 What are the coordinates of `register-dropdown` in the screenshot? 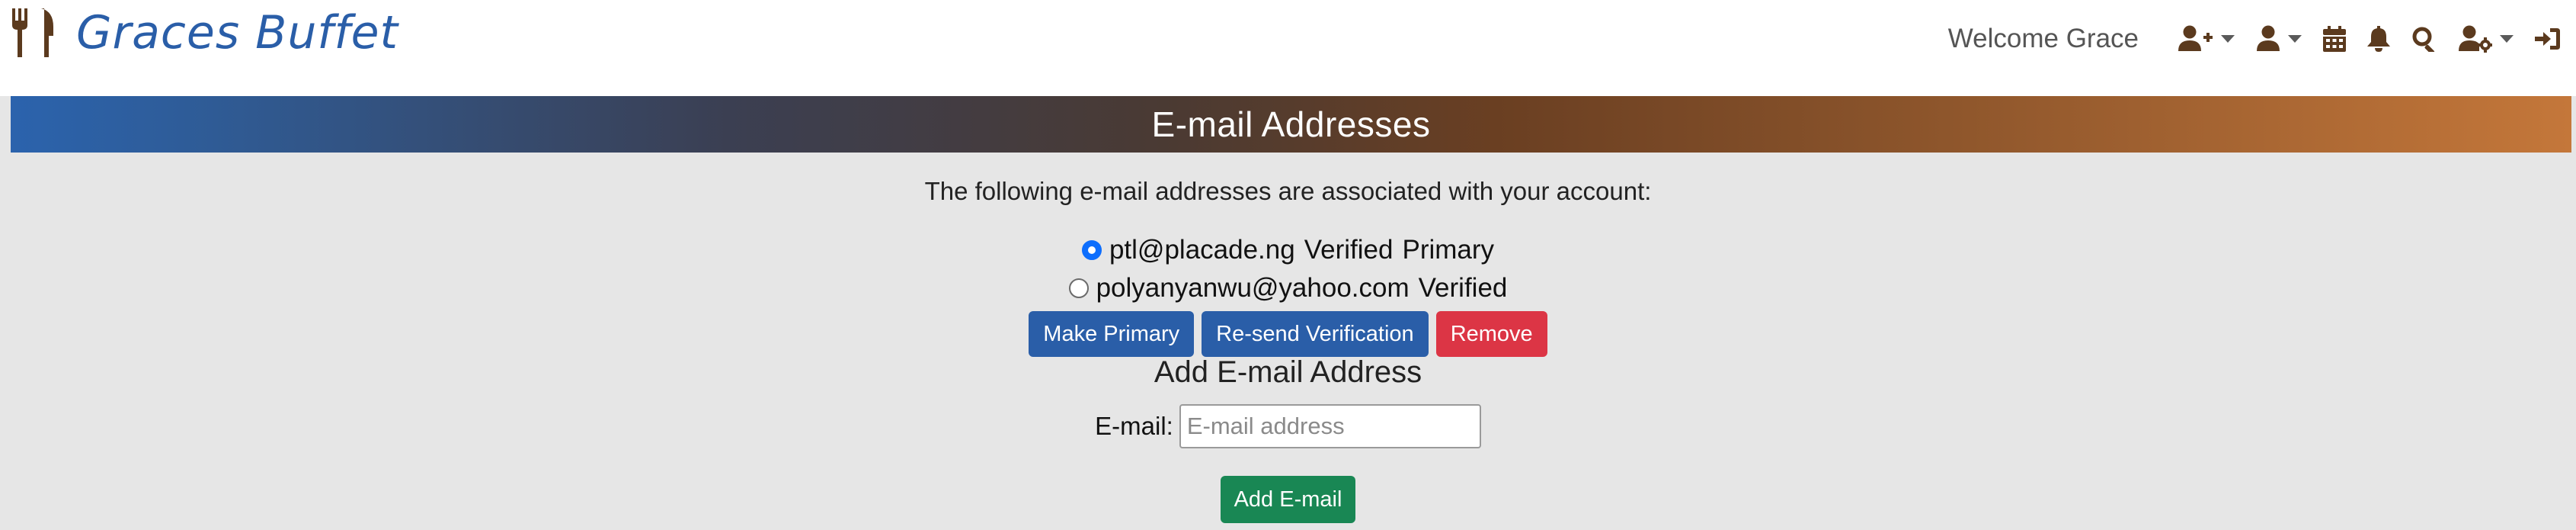 It's located at (2206, 39).